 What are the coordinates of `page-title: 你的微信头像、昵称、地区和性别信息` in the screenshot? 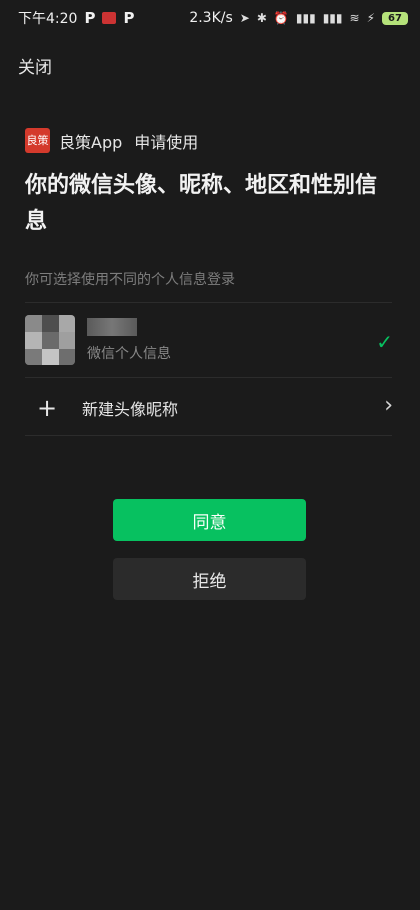 It's located at (201, 203).